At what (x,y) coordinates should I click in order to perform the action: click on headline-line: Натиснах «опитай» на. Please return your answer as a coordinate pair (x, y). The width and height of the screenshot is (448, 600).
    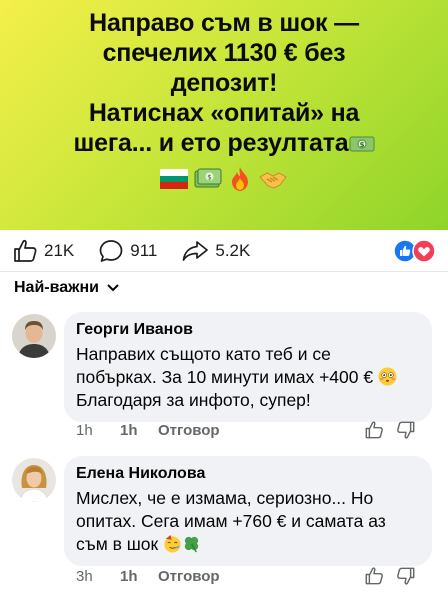
    Looking at the image, I should click on (224, 113).